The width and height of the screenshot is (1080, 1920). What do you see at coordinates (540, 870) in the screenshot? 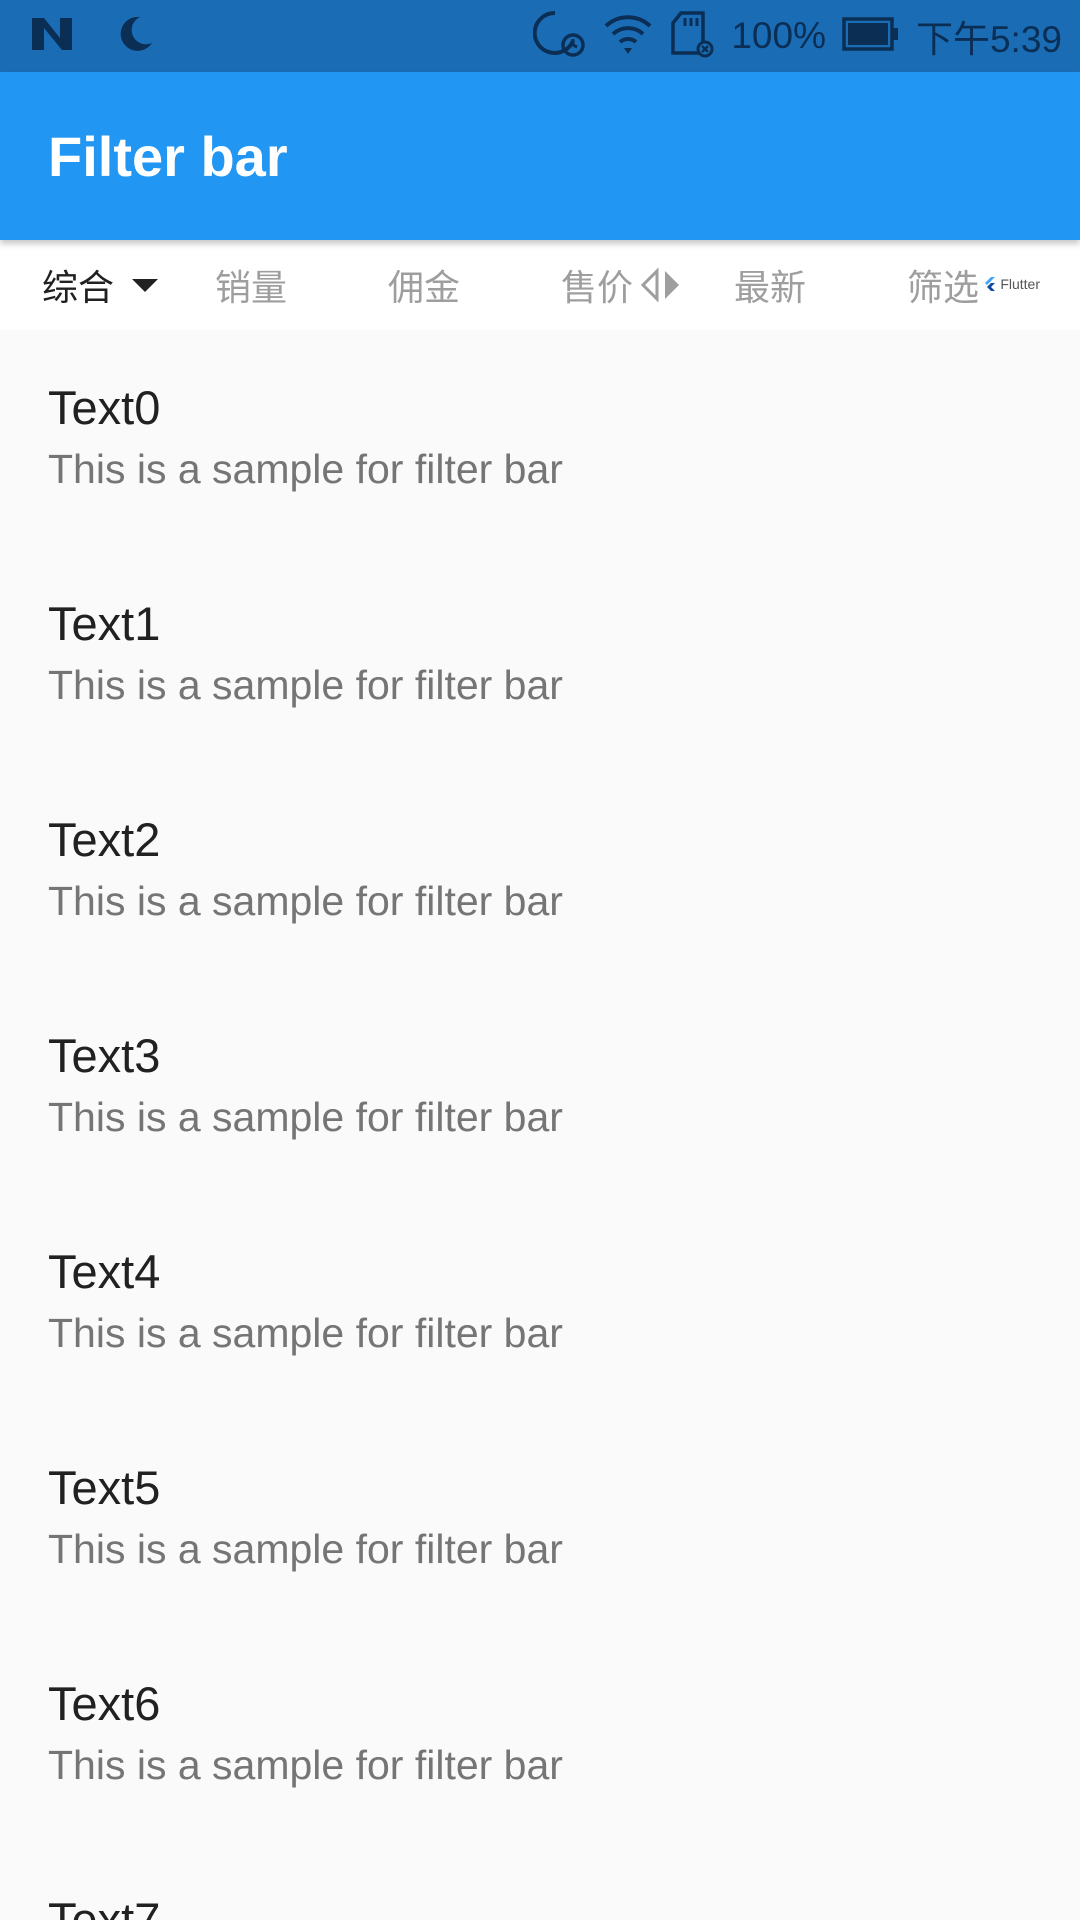
I see `list-item: Text2 This is a sample for filter bar` at bounding box center [540, 870].